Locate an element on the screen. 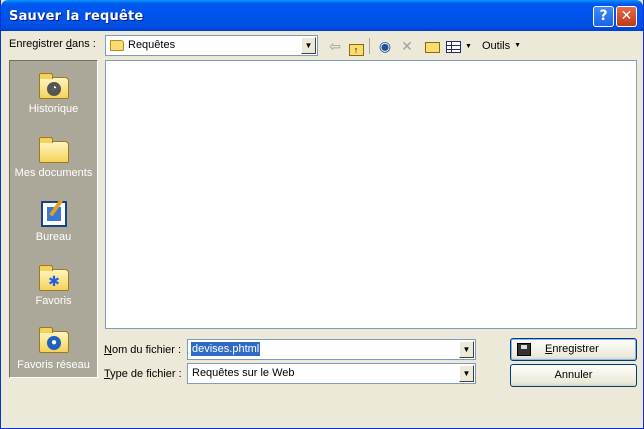 The width and height of the screenshot is (644, 429). new-folder-icon is located at coordinates (432, 46).